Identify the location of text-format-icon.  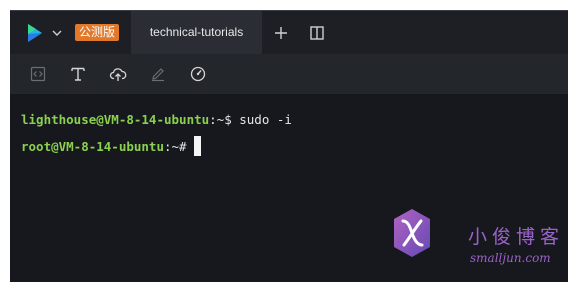
(78, 74).